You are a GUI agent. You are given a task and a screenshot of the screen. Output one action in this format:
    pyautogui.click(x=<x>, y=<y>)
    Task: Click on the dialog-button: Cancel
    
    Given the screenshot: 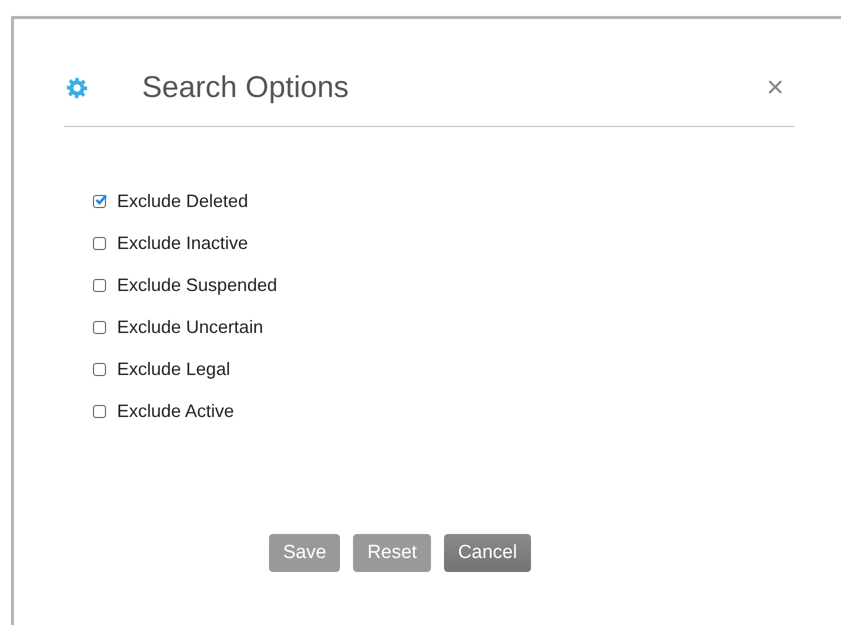 What is the action you would take?
    pyautogui.click(x=488, y=553)
    